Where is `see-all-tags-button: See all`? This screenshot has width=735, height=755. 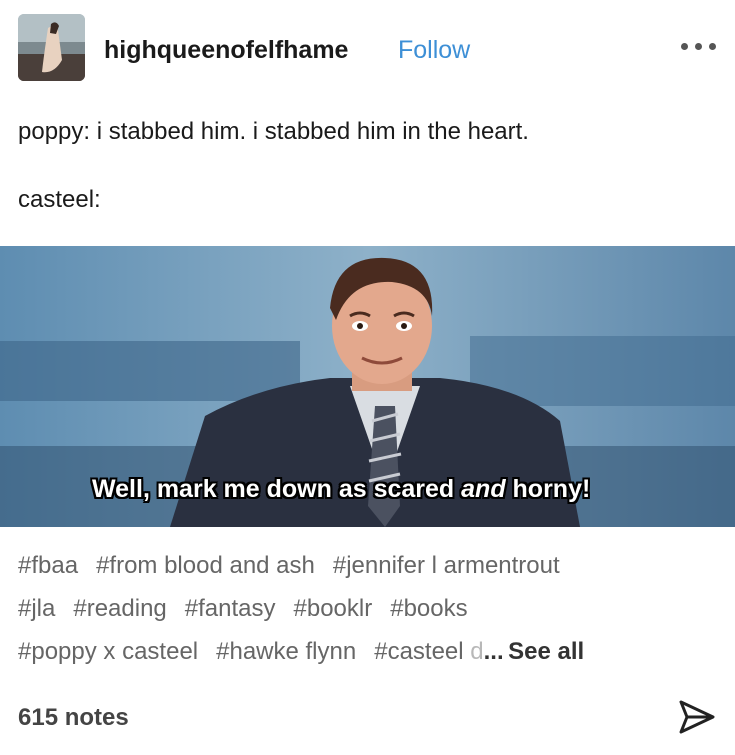
see-all-tags-button: See all is located at coordinates (546, 652).